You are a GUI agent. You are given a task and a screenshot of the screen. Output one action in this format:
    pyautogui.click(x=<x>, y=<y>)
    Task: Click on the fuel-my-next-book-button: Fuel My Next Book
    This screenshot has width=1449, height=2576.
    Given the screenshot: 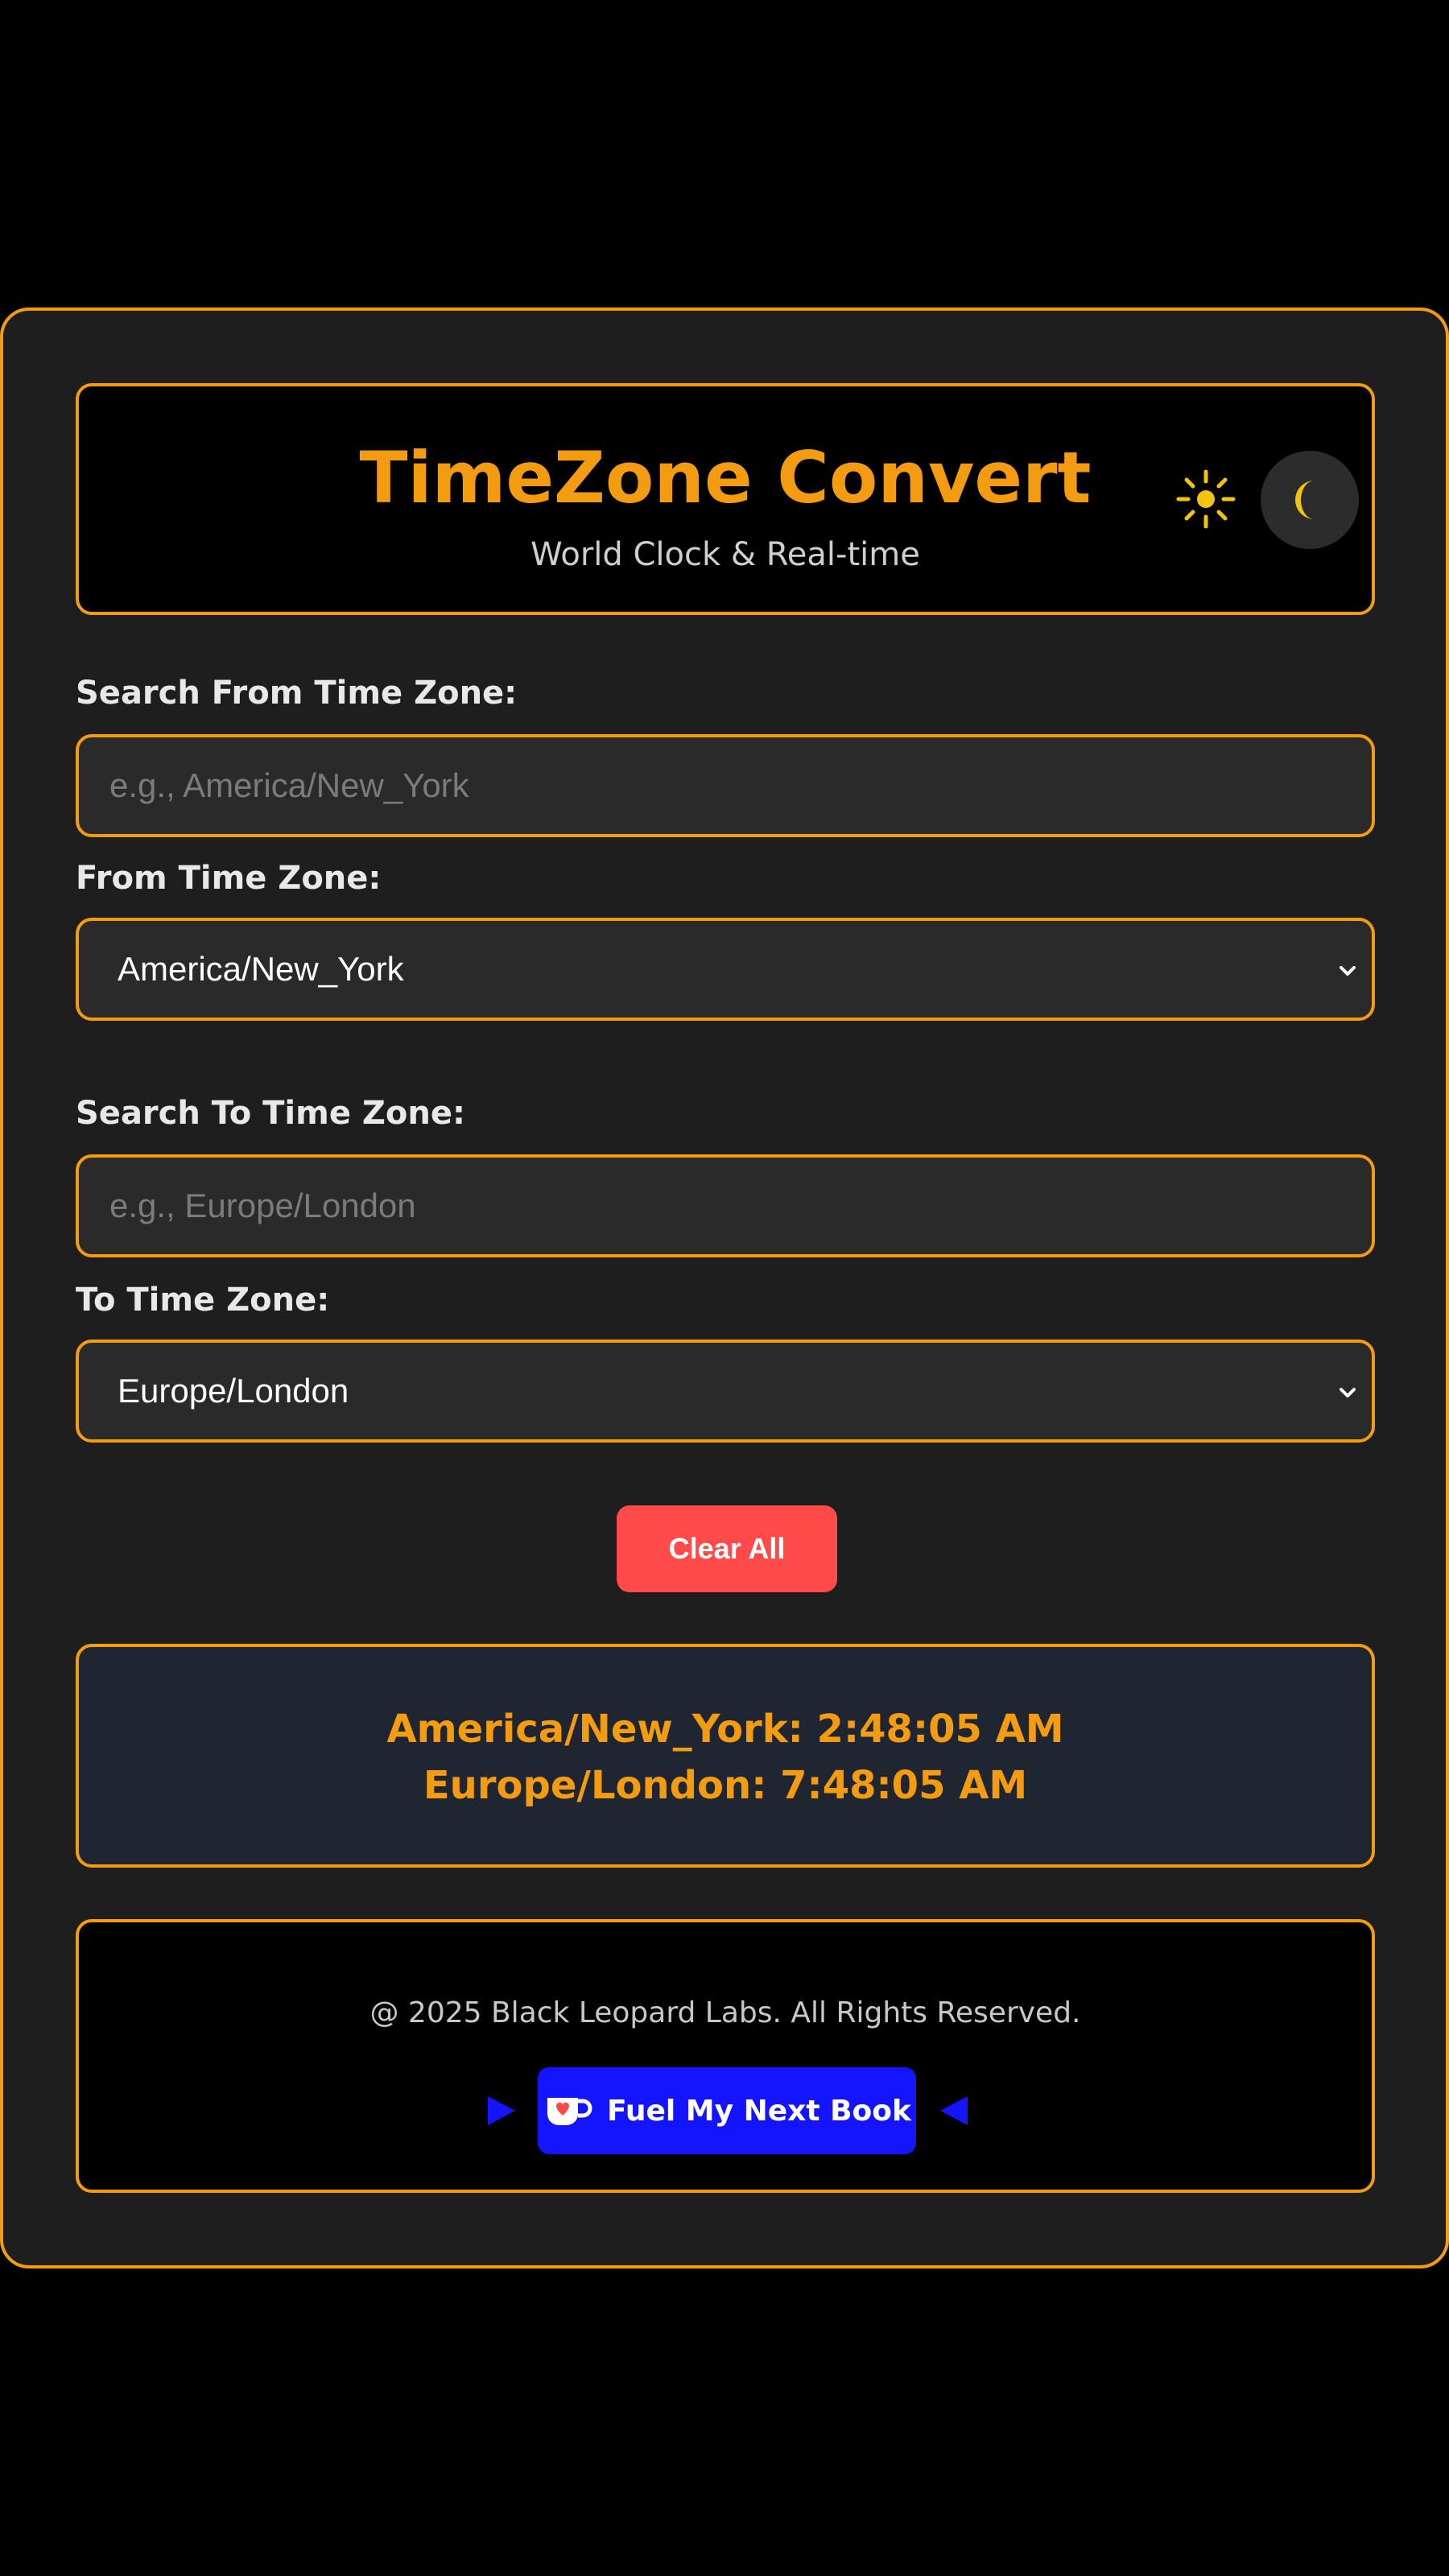 What is the action you would take?
    pyautogui.click(x=727, y=2110)
    